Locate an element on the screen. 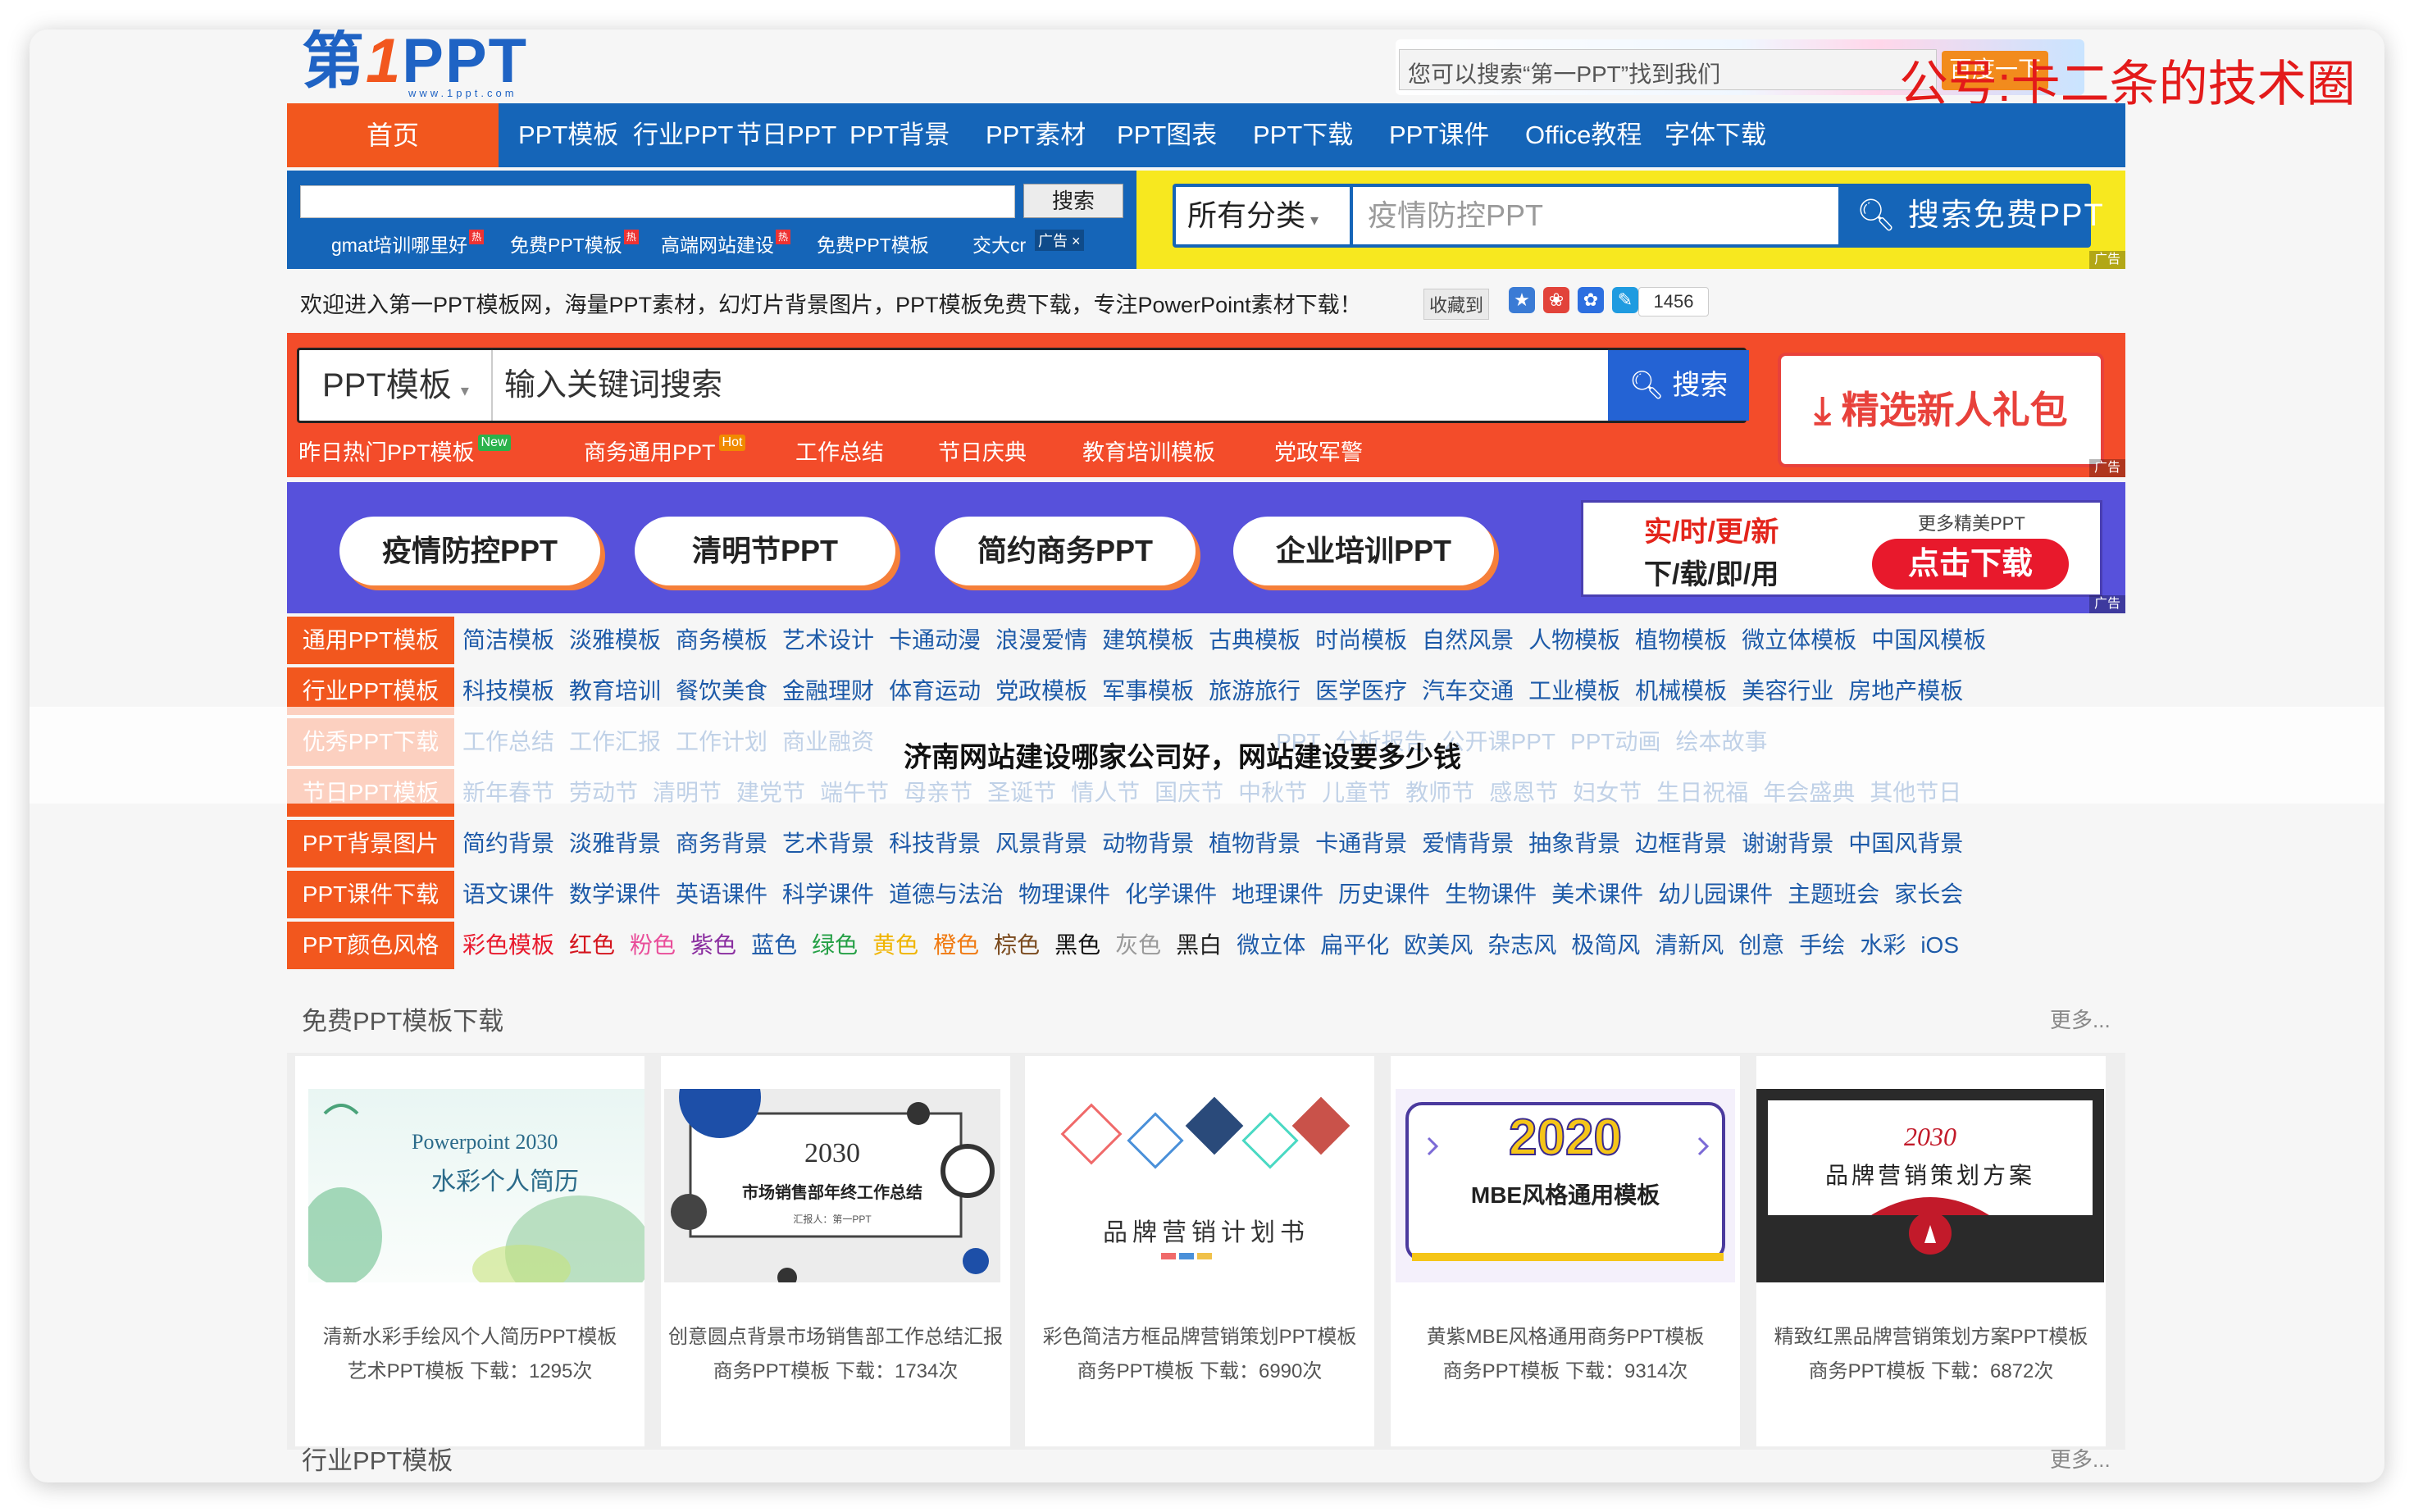  category-link: 金融理财 is located at coordinates (828, 691).